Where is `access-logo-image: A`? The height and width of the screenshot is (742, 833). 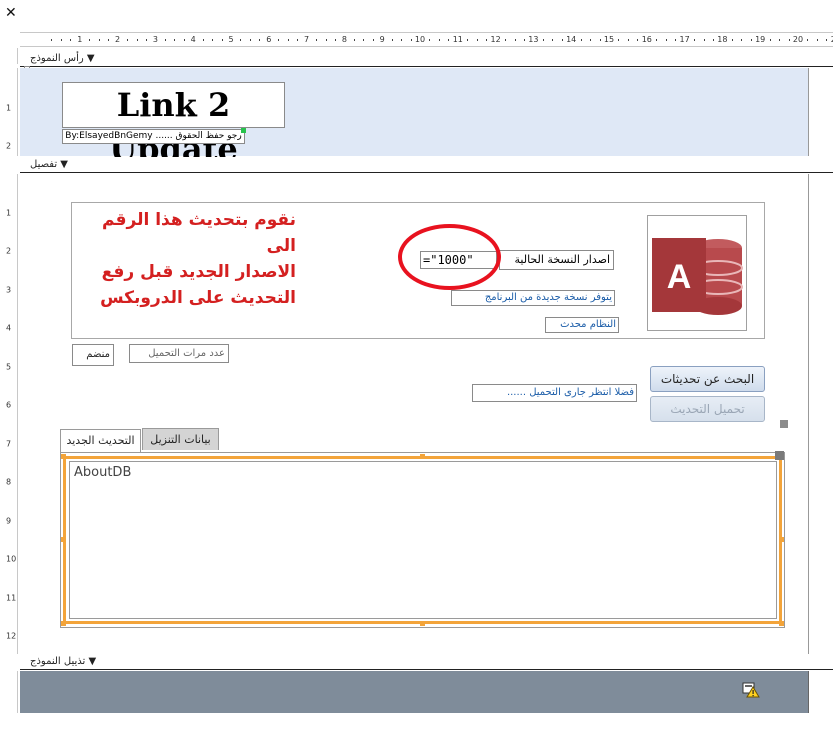 access-logo-image: A is located at coordinates (697, 273).